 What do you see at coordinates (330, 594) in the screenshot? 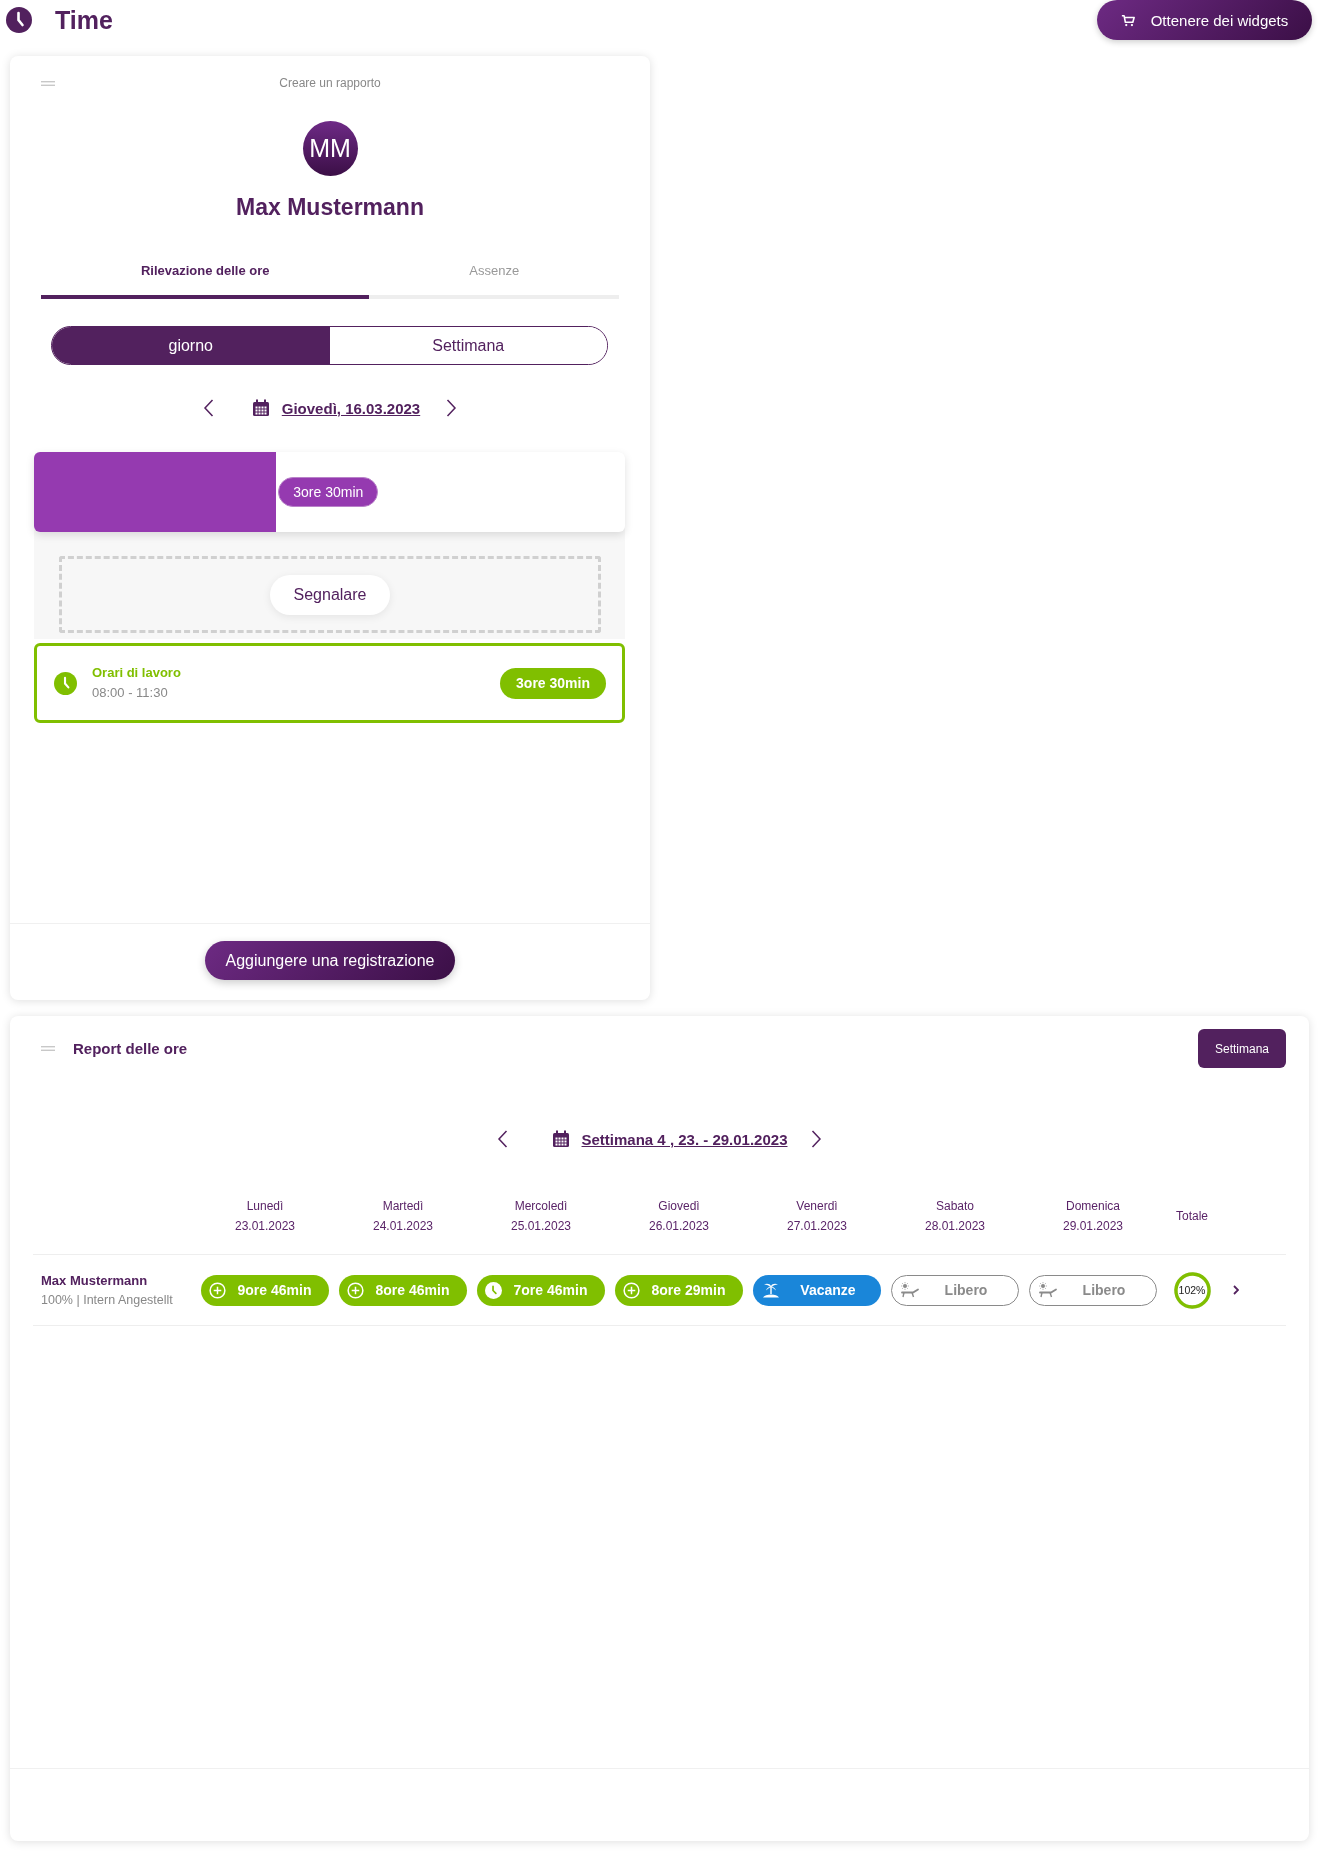
I see `report-button: Segnalare` at bounding box center [330, 594].